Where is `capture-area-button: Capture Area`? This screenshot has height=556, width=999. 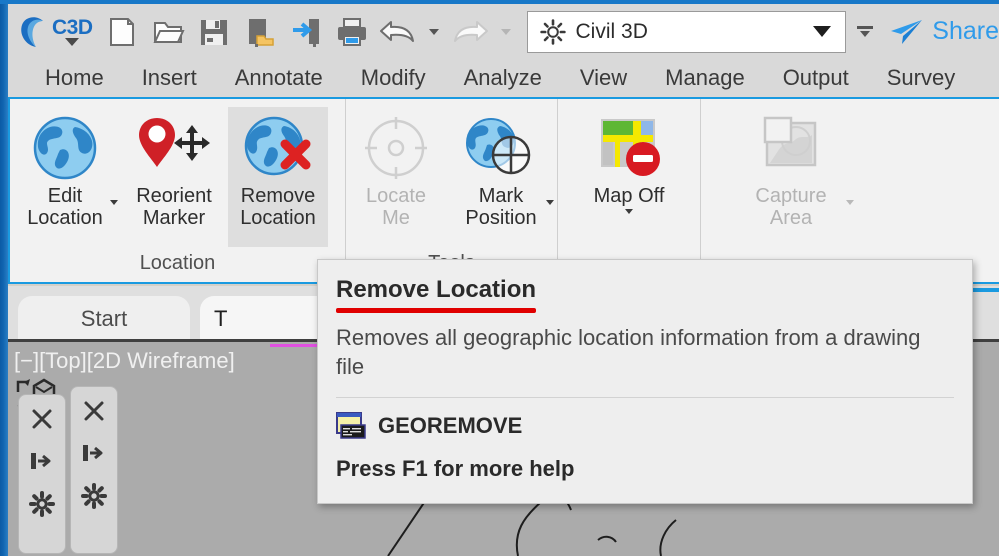 capture-area-button: Capture Area is located at coordinates (791, 177).